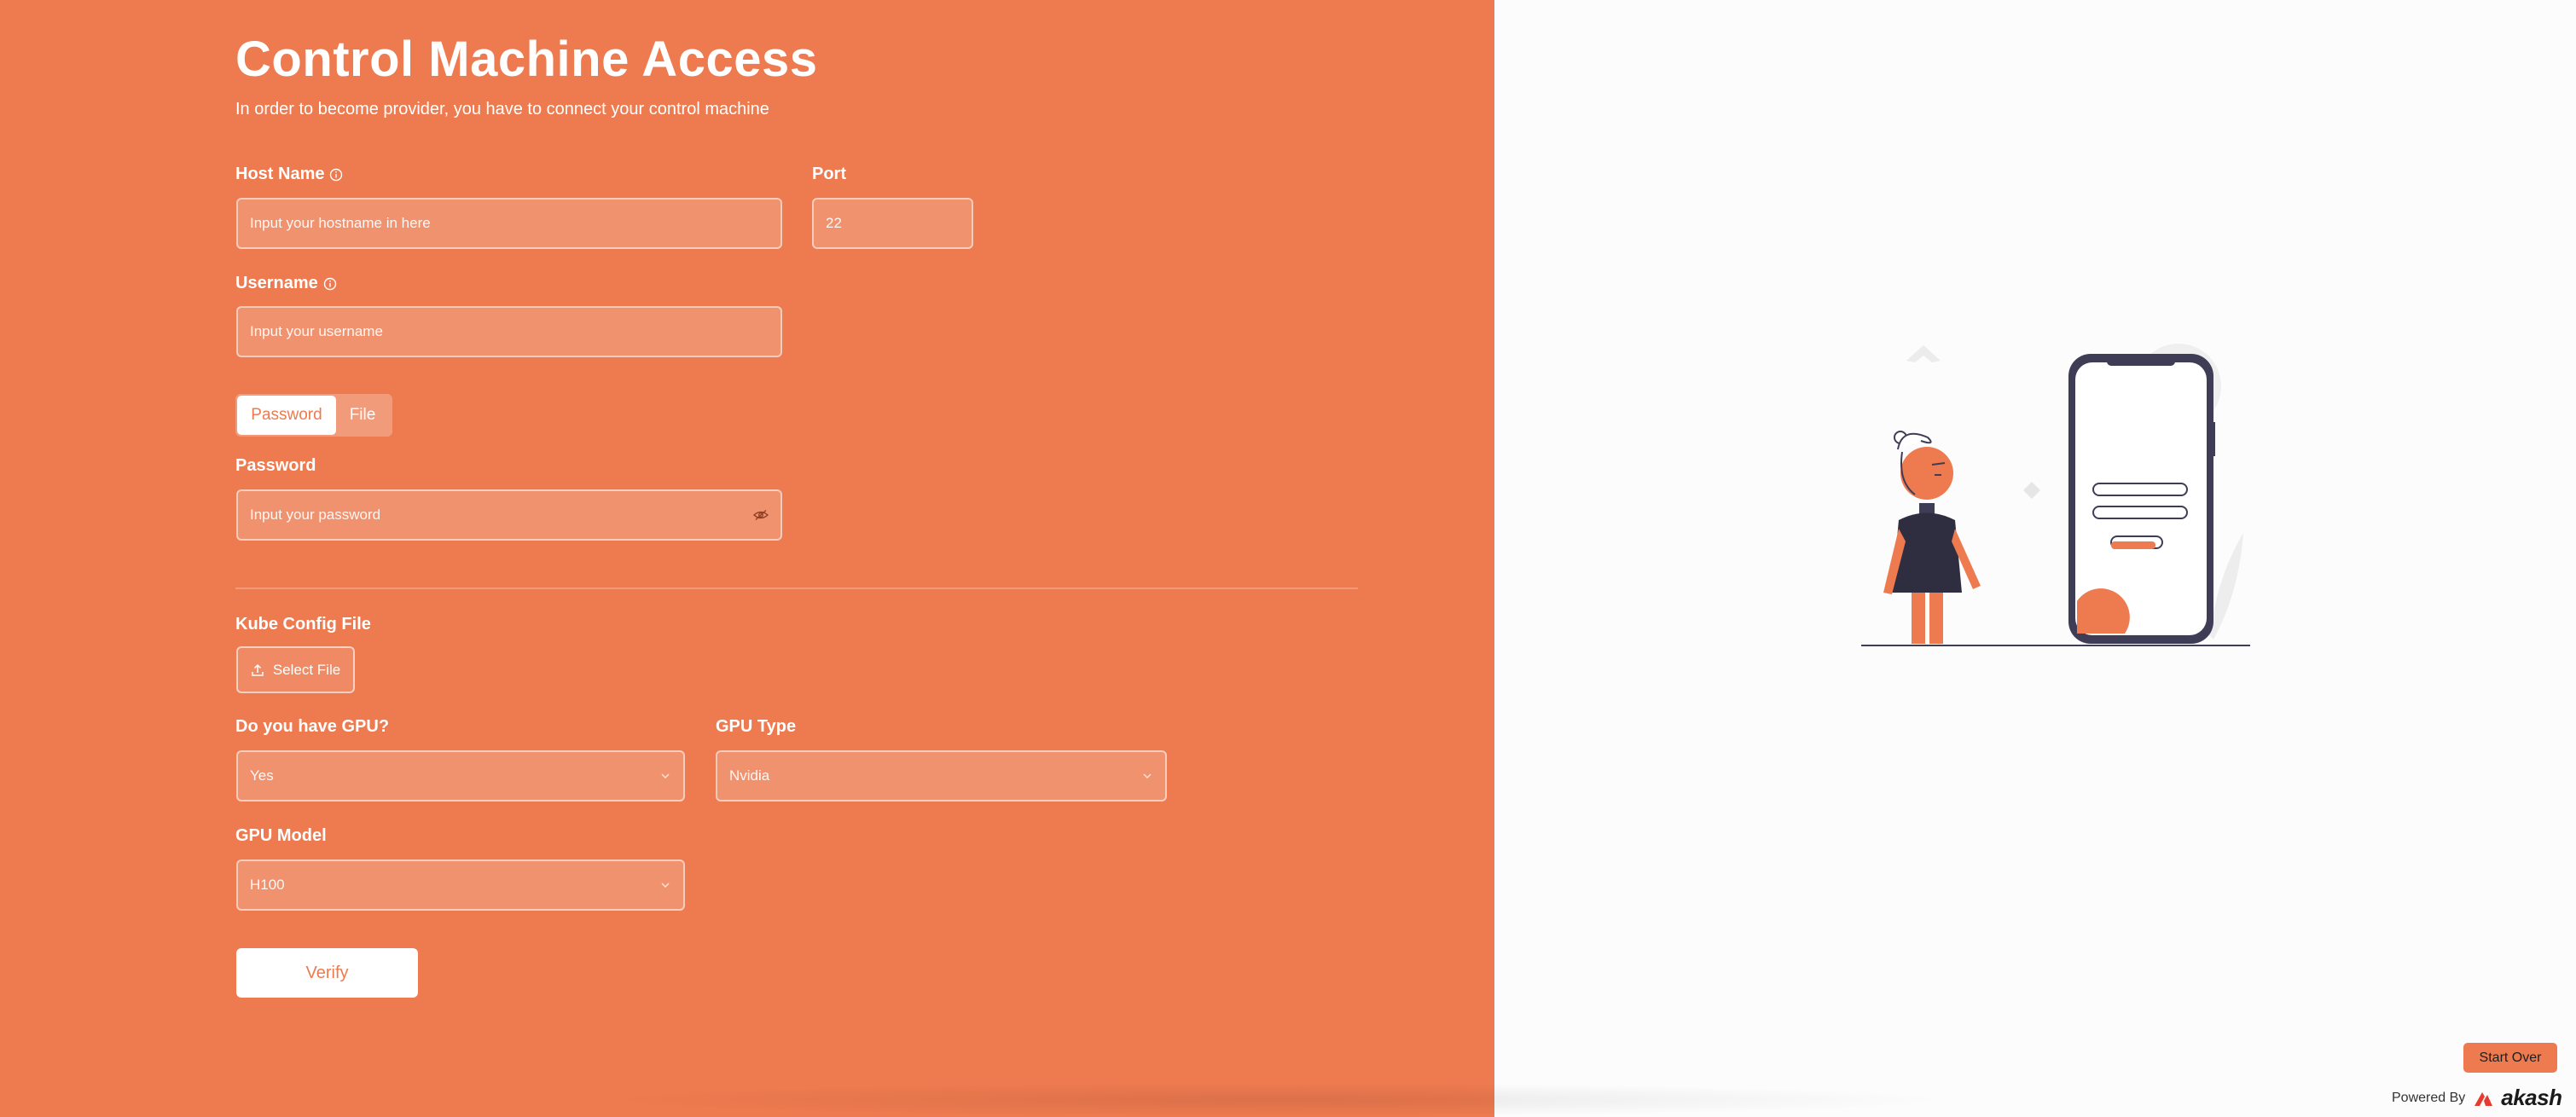 The image size is (2576, 1117). What do you see at coordinates (509, 515) in the screenshot?
I see `password-input: Input your password` at bounding box center [509, 515].